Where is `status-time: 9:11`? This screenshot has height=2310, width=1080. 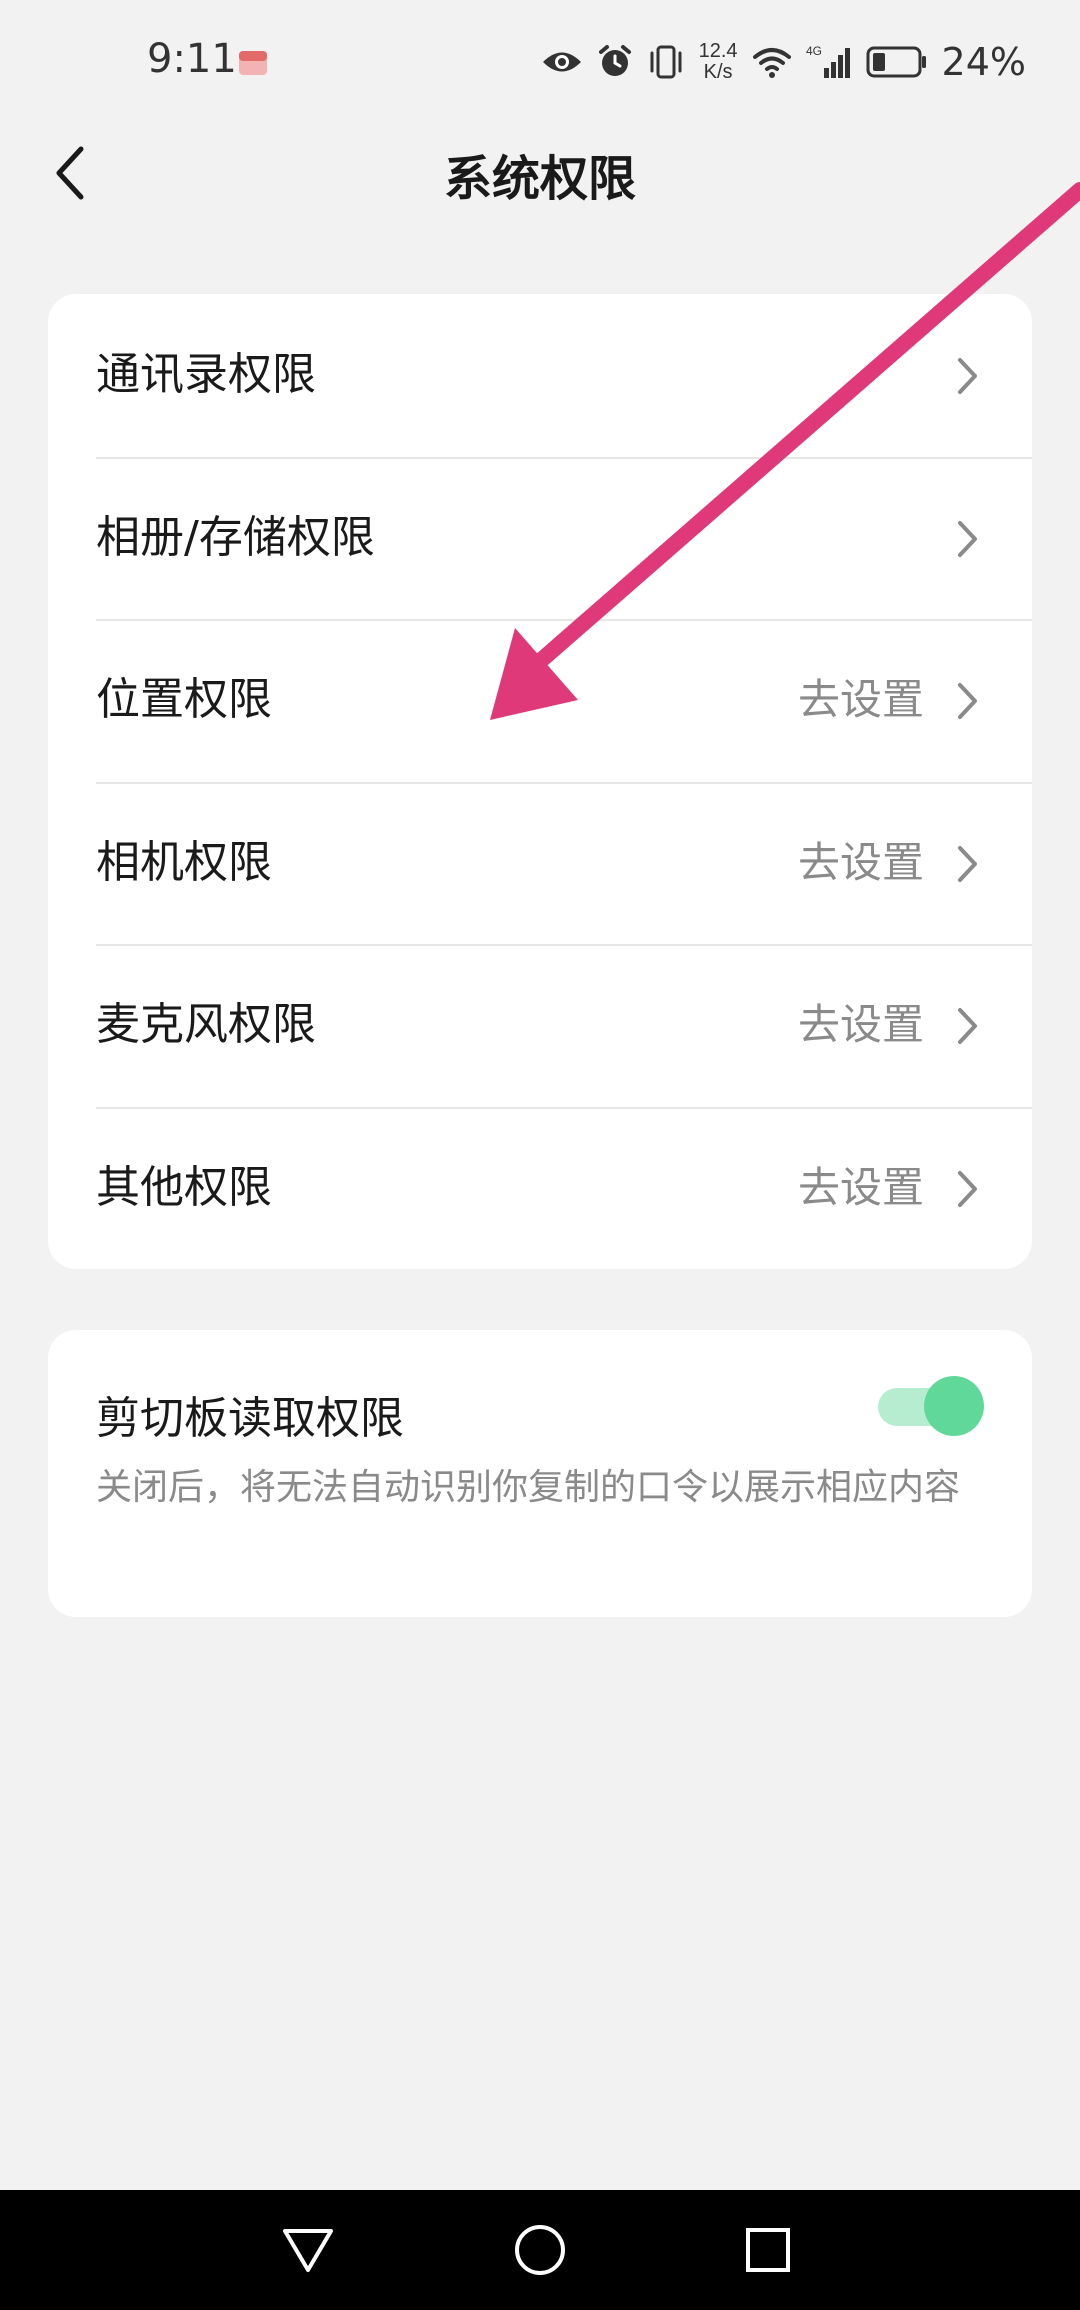
status-time: 9:11 is located at coordinates (192, 59).